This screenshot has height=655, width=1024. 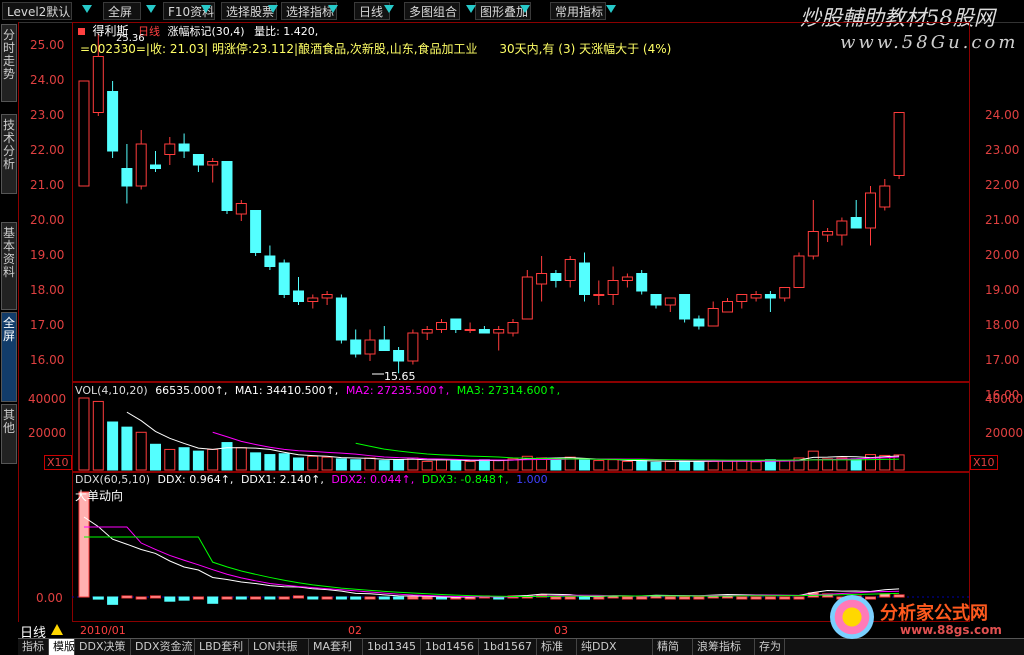 I want to click on bottom-tab-10: 标准, so click(x=557, y=647).